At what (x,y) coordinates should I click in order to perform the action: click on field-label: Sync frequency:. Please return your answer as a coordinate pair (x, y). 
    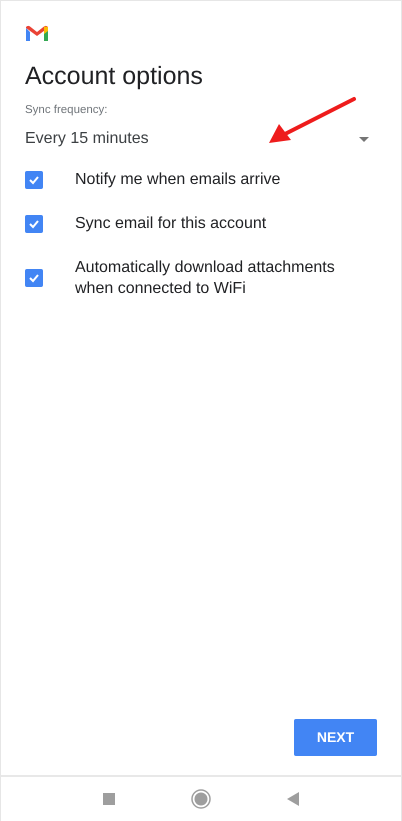
    Looking at the image, I should click on (66, 110).